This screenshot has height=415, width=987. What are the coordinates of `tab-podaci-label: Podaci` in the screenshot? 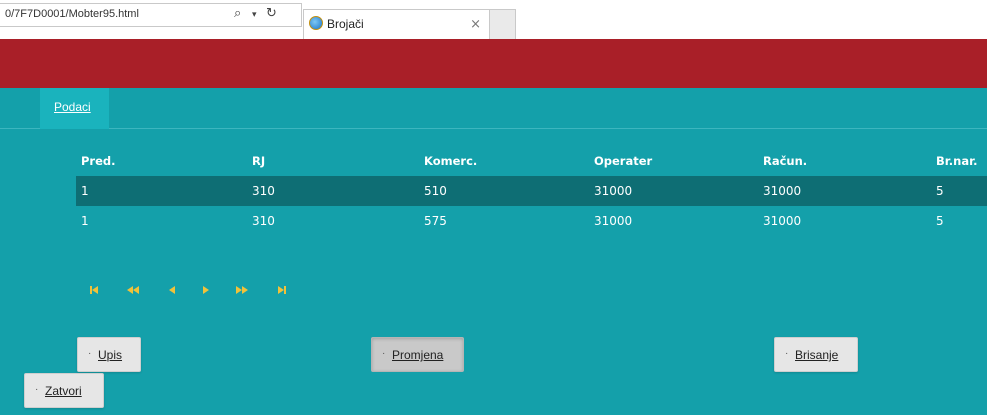 It's located at (72, 107).